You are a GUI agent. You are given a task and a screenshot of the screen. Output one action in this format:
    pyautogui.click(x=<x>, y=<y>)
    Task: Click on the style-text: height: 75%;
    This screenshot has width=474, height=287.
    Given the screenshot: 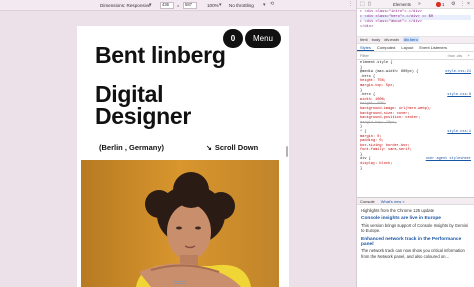 What is the action you would take?
    pyautogui.click(x=373, y=81)
    